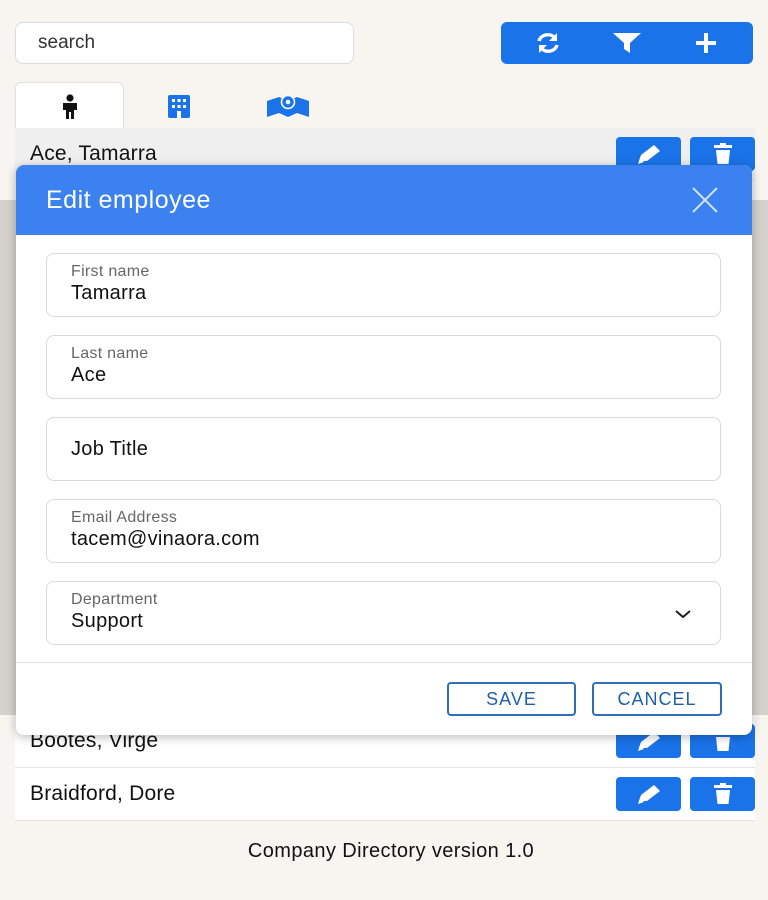 Image resolution: width=768 pixels, height=900 pixels. Describe the element at coordinates (124, 517) in the screenshot. I see `field-label: Email Address` at that location.